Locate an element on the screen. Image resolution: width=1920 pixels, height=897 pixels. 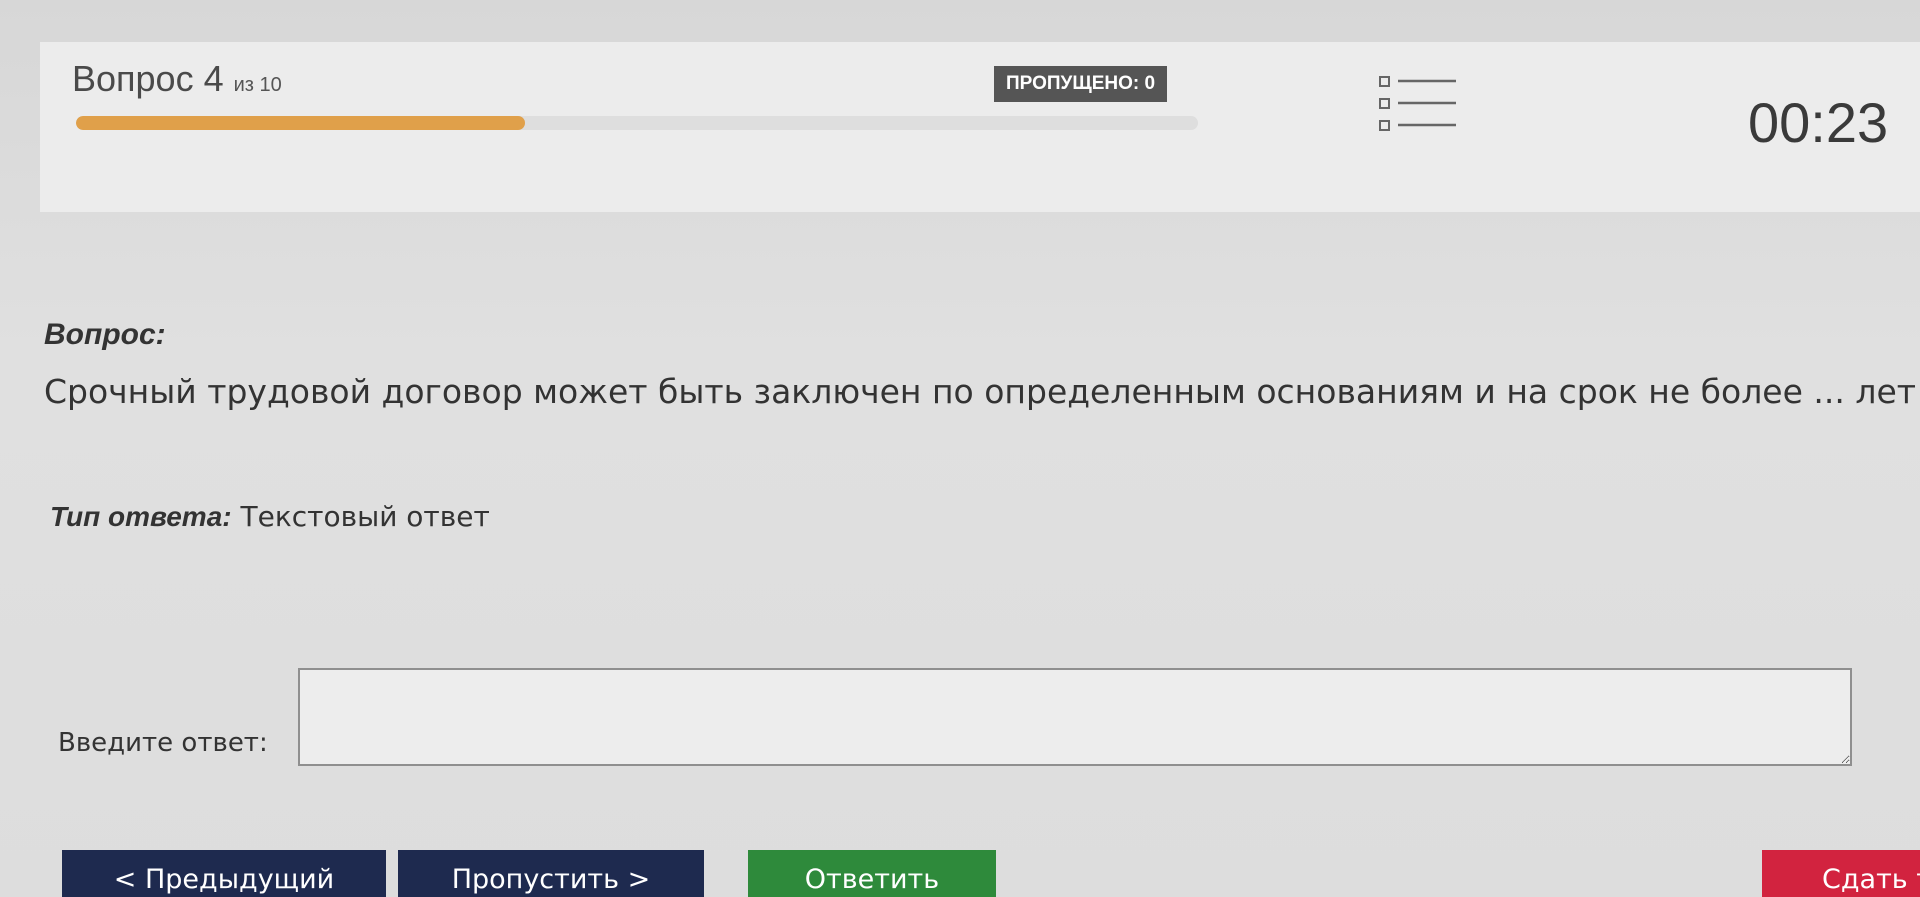
answer-input is located at coordinates (1075, 717).